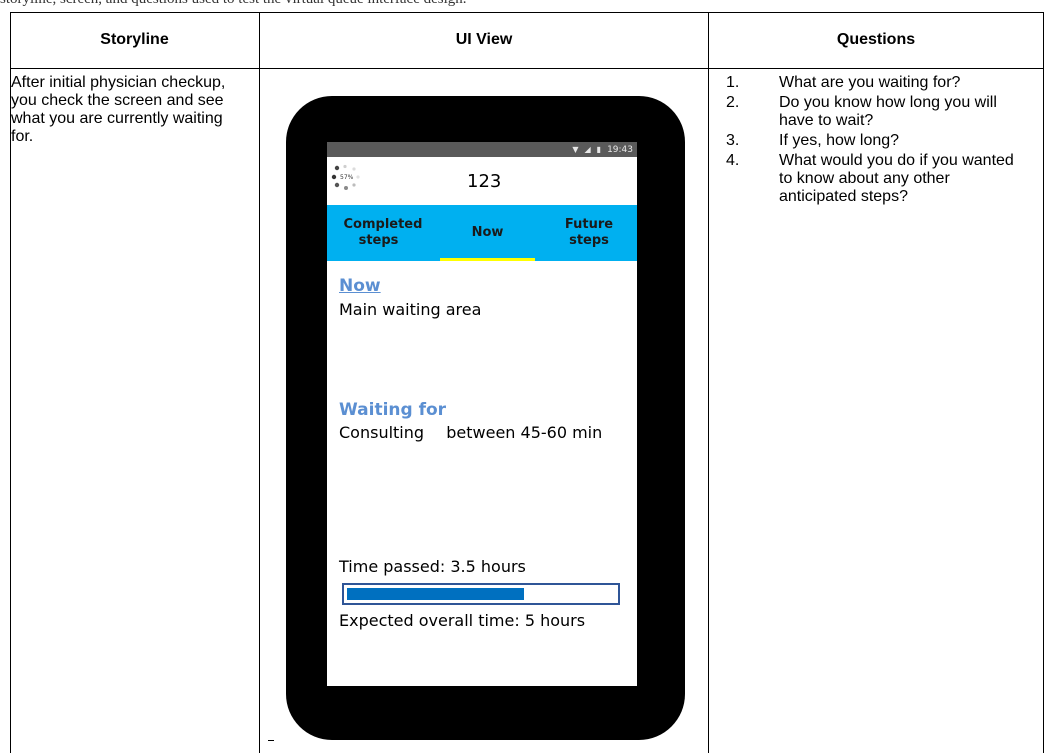 The width and height of the screenshot is (1046, 753). I want to click on now-location: Main waiting area, so click(410, 309).